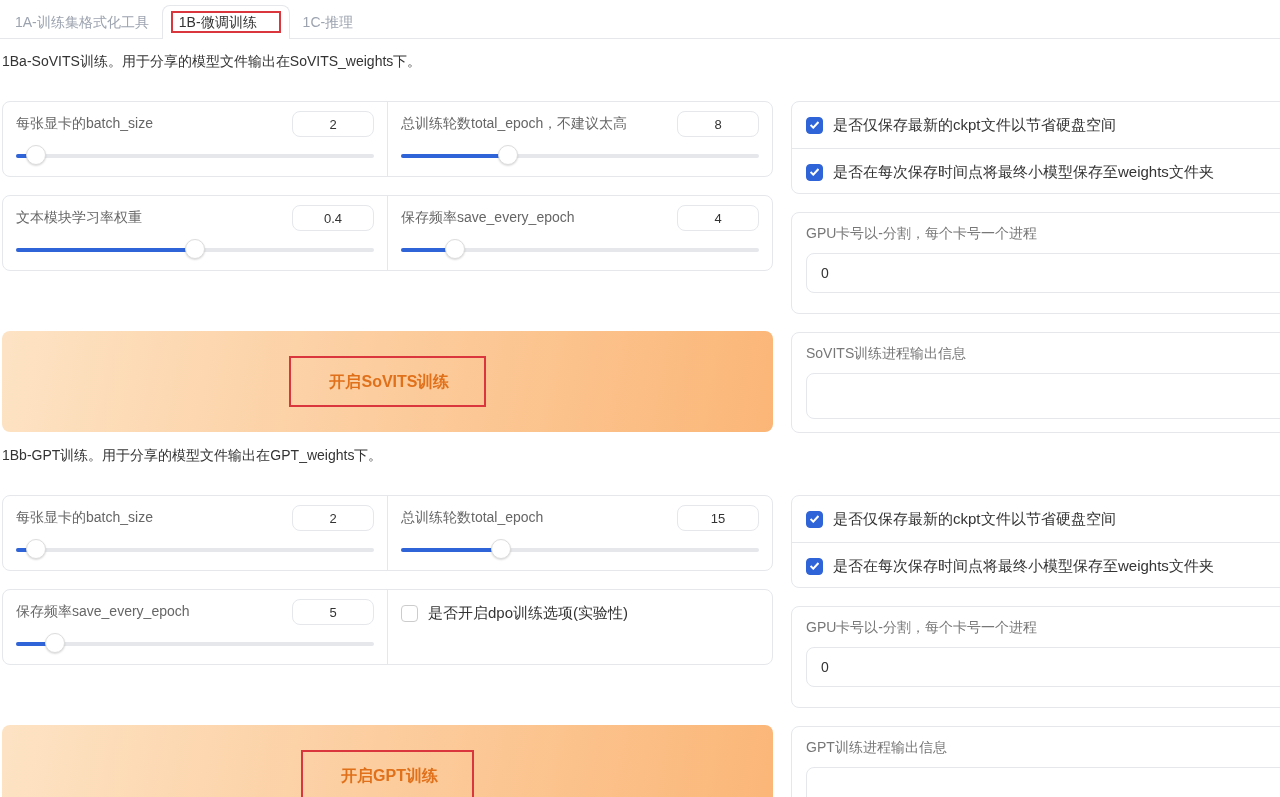 Image resolution: width=1280 pixels, height=797 pixels. Describe the element at coordinates (514, 123) in the screenshot. I see `slider-label: 总训练轮数total_epoch，不建议太高` at that location.